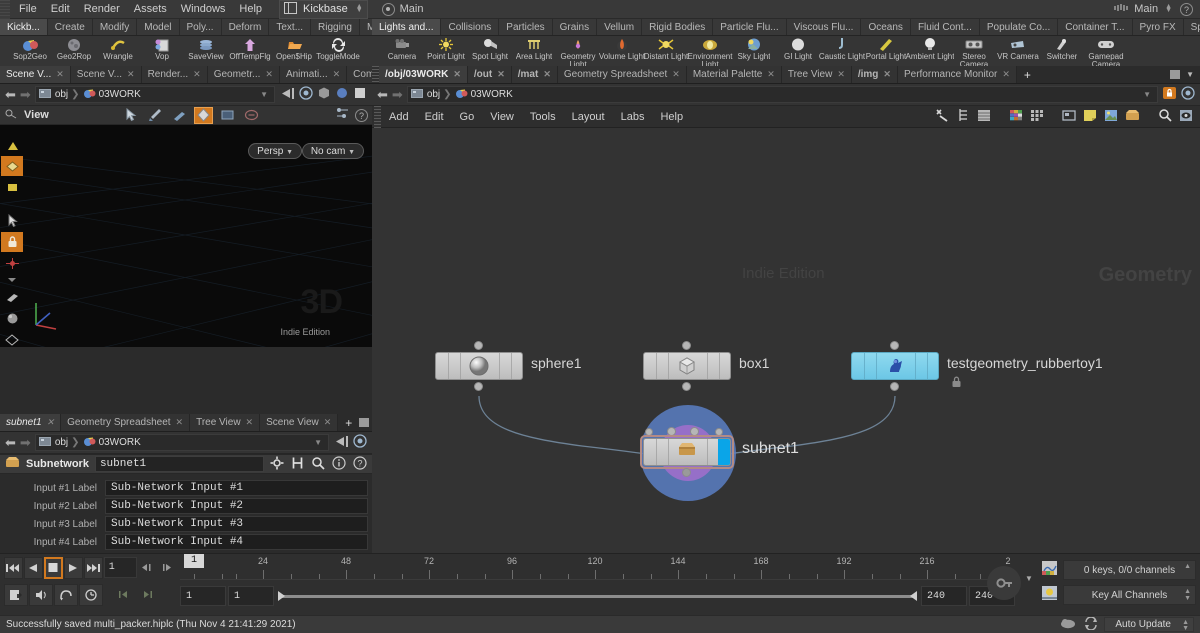  What do you see at coordinates (120, 567) in the screenshot?
I see `current-frame-field: 1` at bounding box center [120, 567].